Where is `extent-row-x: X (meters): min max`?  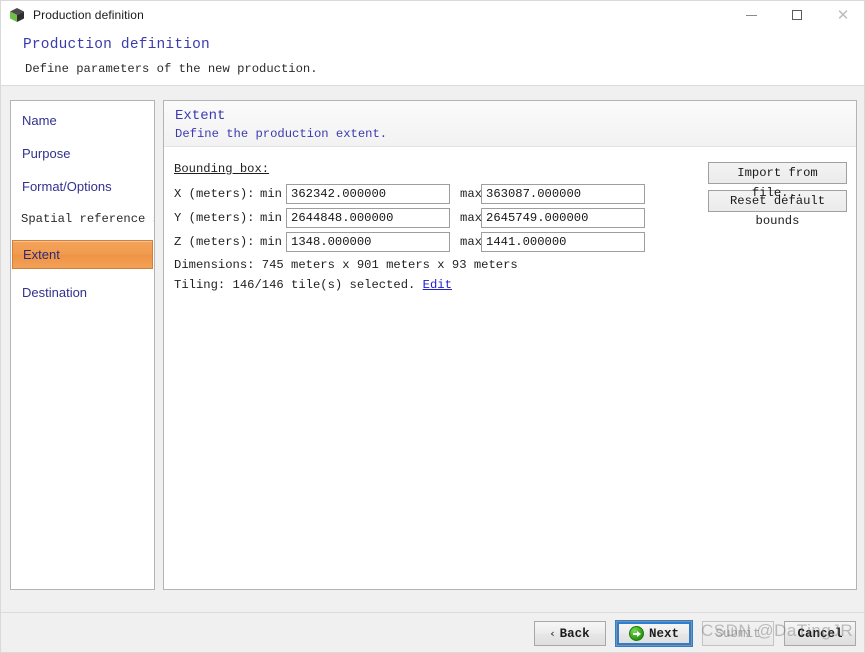 extent-row-x: X (meters): min max is located at coordinates (409, 193).